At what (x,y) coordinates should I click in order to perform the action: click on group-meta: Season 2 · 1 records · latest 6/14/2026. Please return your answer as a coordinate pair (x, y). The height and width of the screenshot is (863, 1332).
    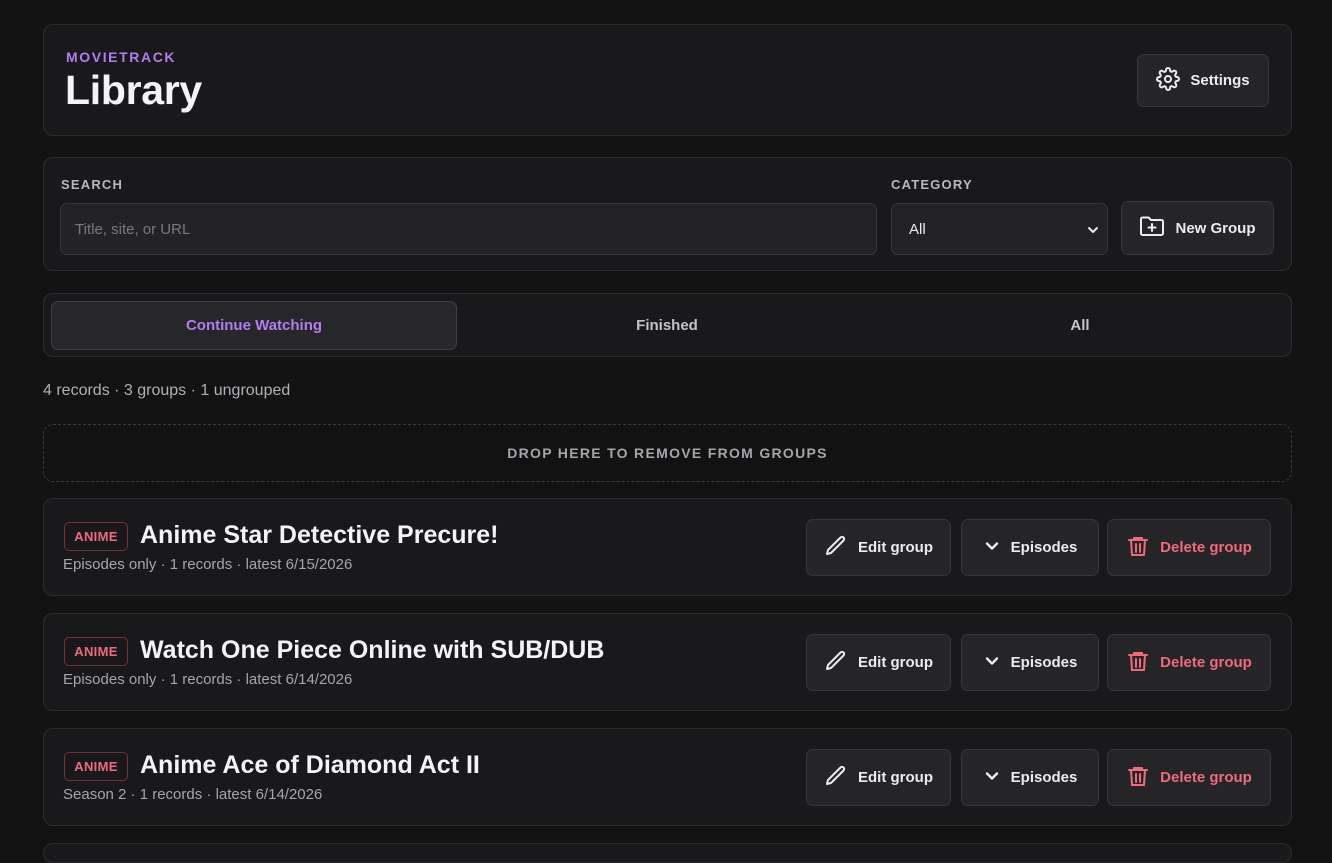
    Looking at the image, I should click on (193, 794).